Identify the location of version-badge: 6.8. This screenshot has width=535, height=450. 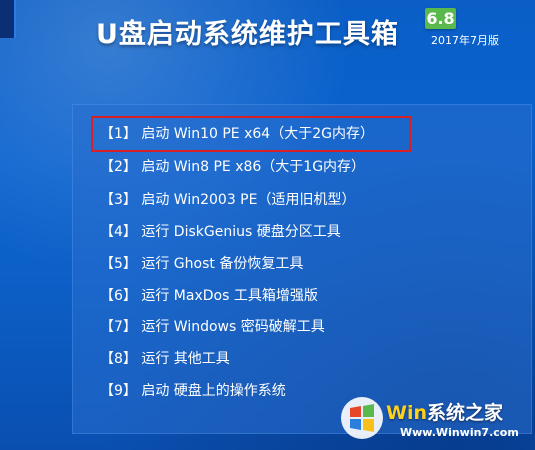
(440, 18).